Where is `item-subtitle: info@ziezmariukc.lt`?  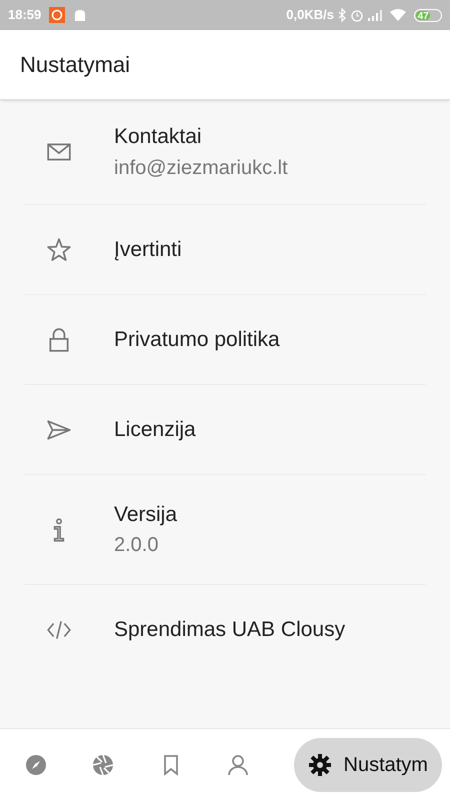
item-subtitle: info@ziezmariukc.lt is located at coordinates (201, 168).